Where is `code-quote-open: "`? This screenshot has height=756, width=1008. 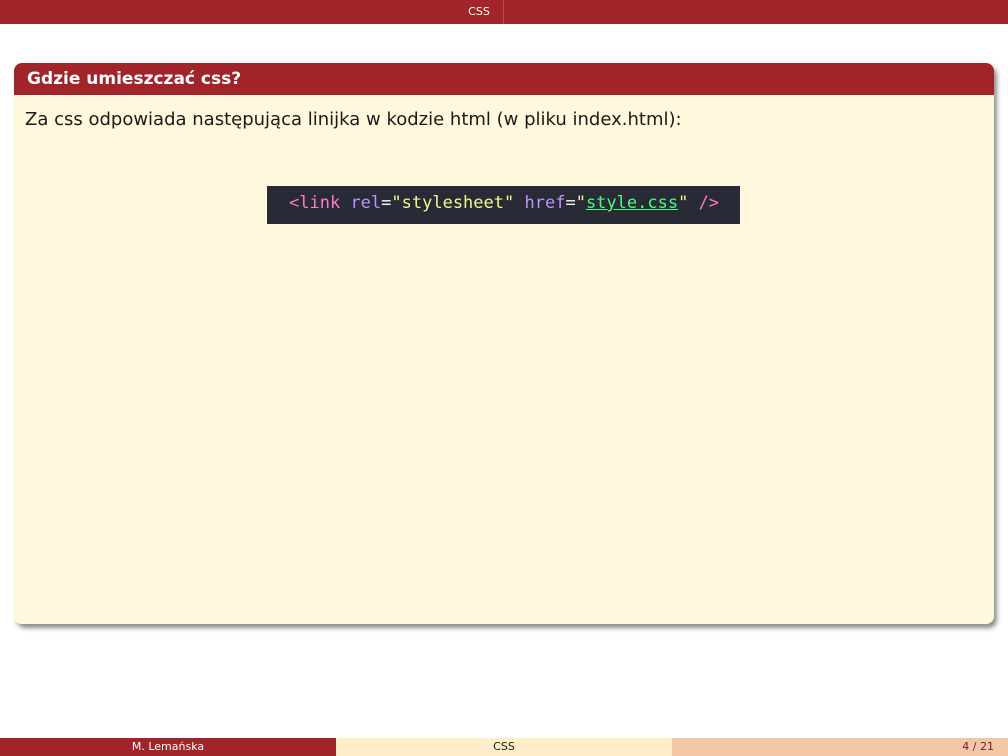 code-quote-open: " is located at coordinates (580, 203).